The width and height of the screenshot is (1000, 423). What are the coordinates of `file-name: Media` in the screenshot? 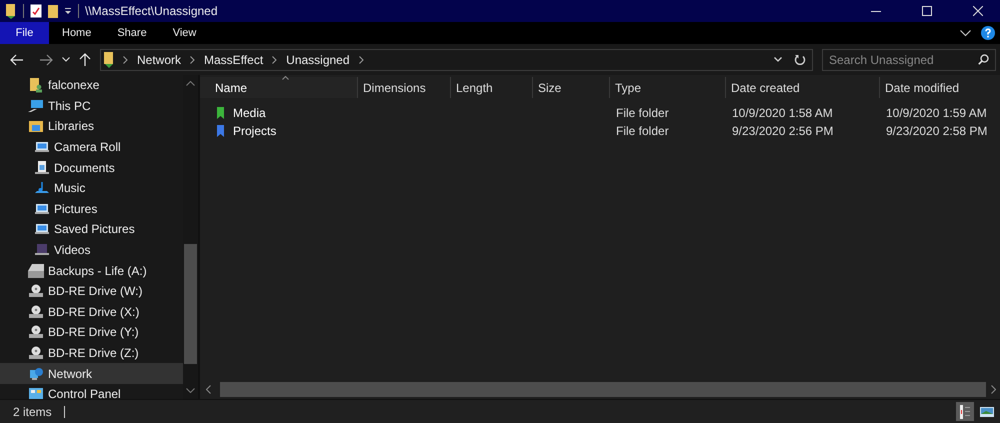 It's located at (249, 113).